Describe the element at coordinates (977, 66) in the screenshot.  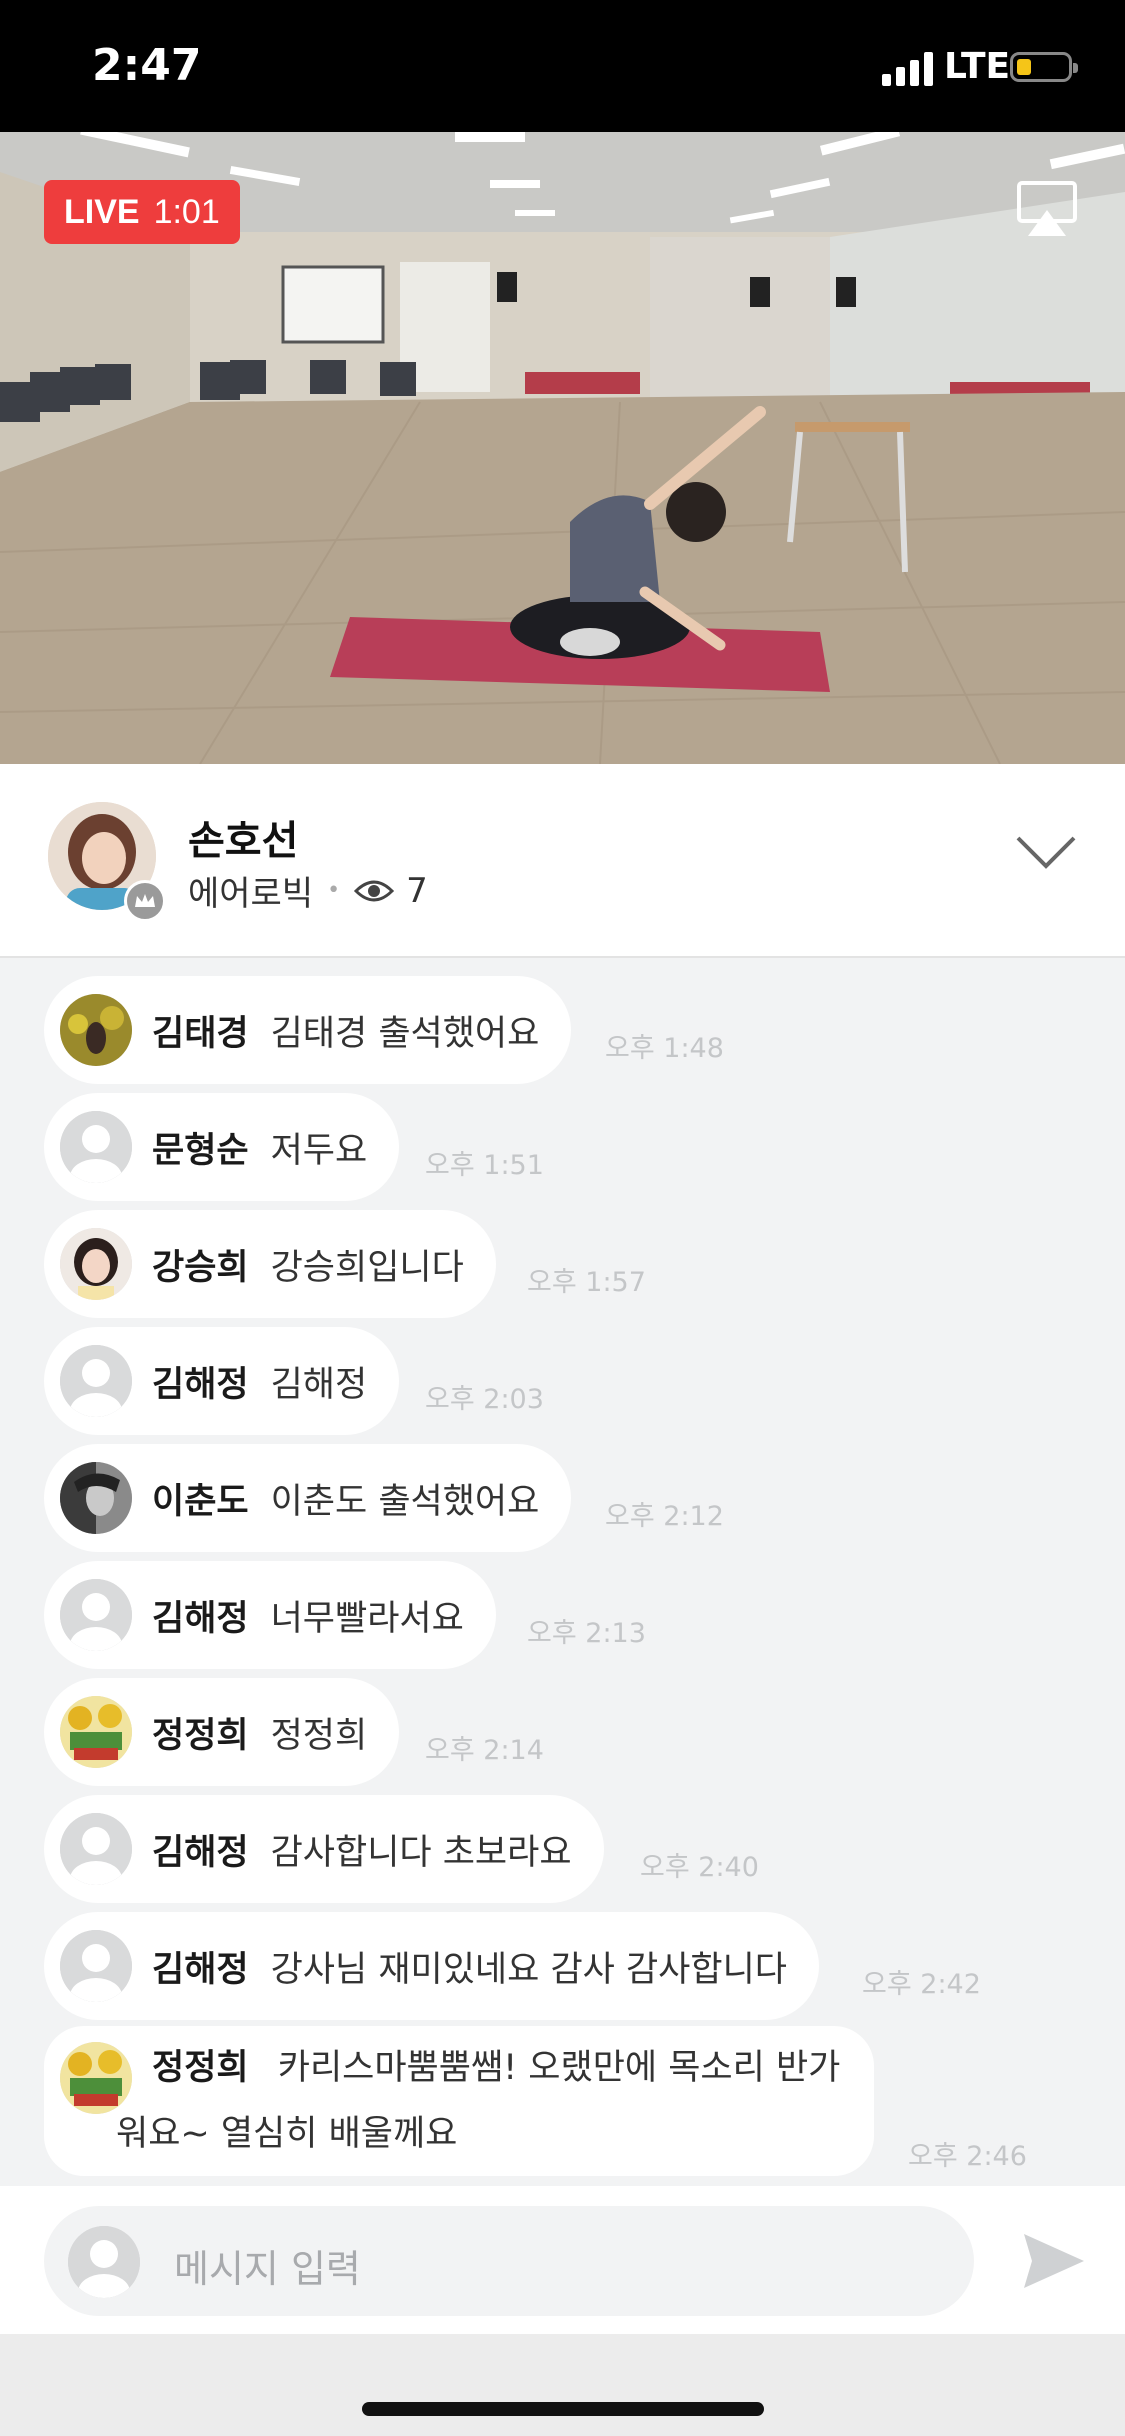
I see `network-label: LTE` at that location.